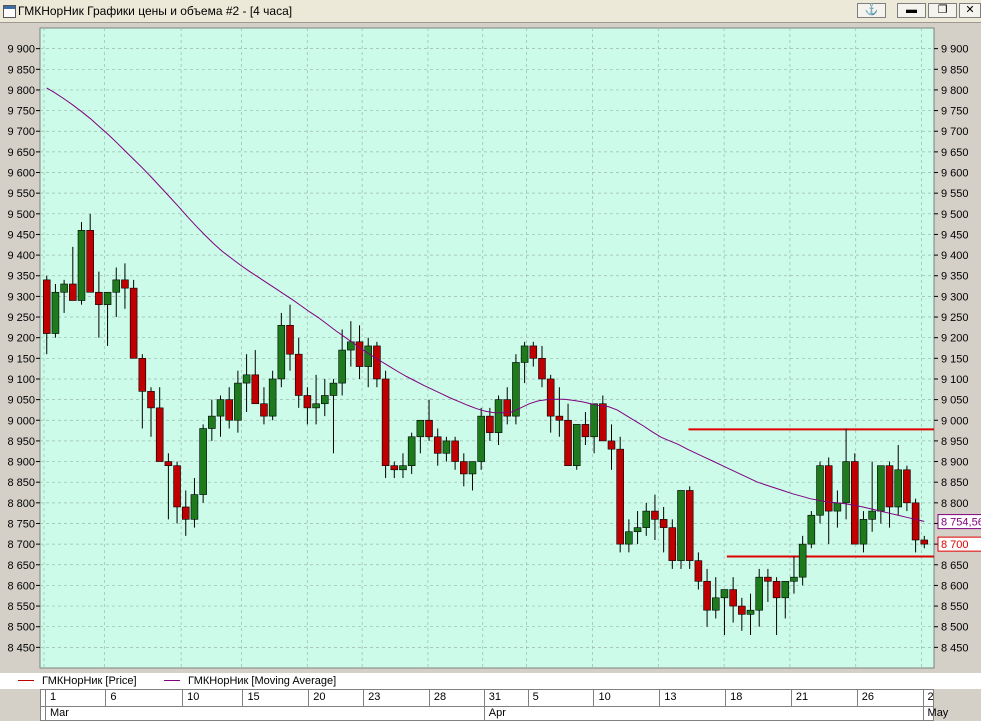  What do you see at coordinates (21, 483) in the screenshot?
I see `y-tick-label: 8 850` at bounding box center [21, 483].